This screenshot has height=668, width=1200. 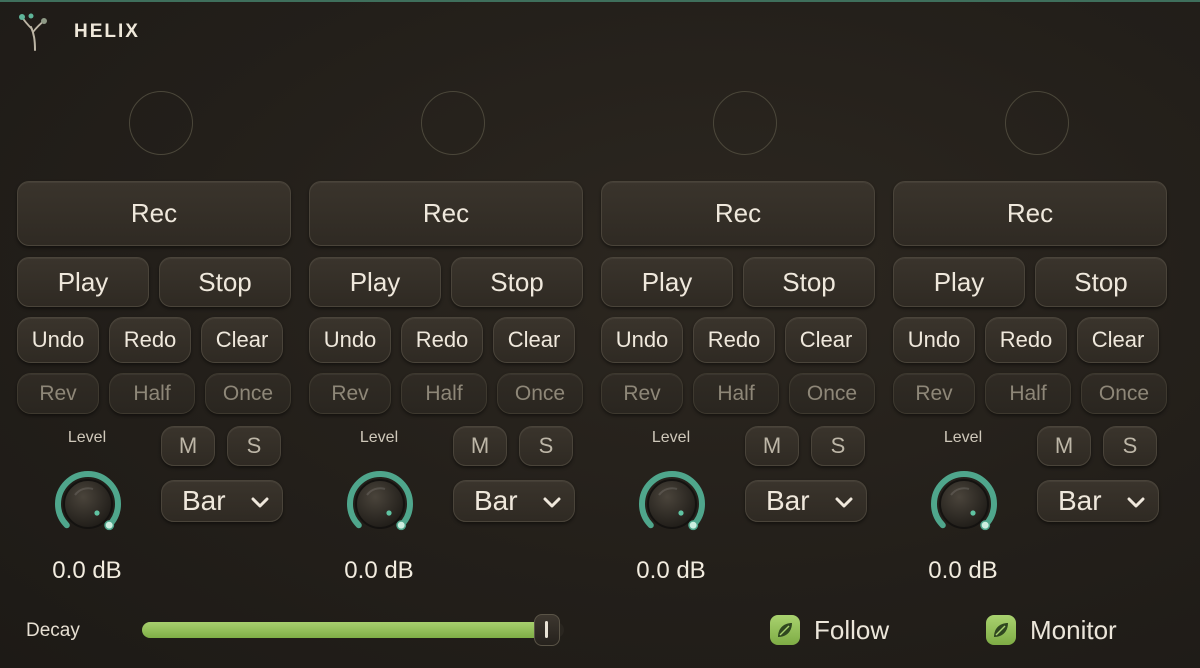 I want to click on follow-toggle: Follow, so click(x=829, y=630).